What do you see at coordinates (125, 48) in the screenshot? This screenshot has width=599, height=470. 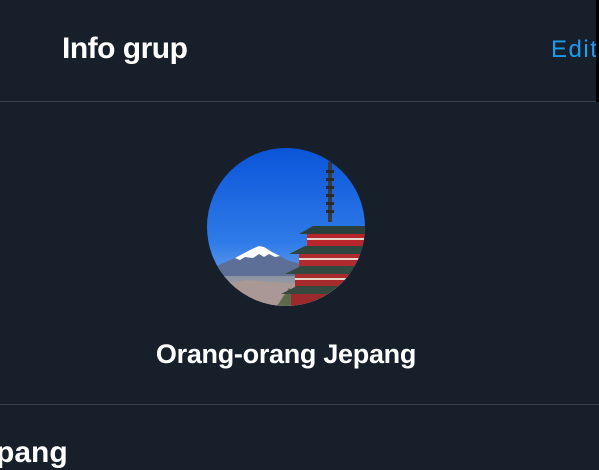 I see `page-title: Info grup` at bounding box center [125, 48].